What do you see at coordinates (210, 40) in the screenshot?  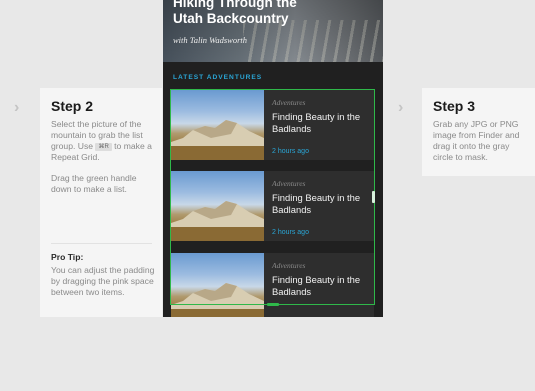 I see `hero-author: with Talin Wadsworth` at bounding box center [210, 40].